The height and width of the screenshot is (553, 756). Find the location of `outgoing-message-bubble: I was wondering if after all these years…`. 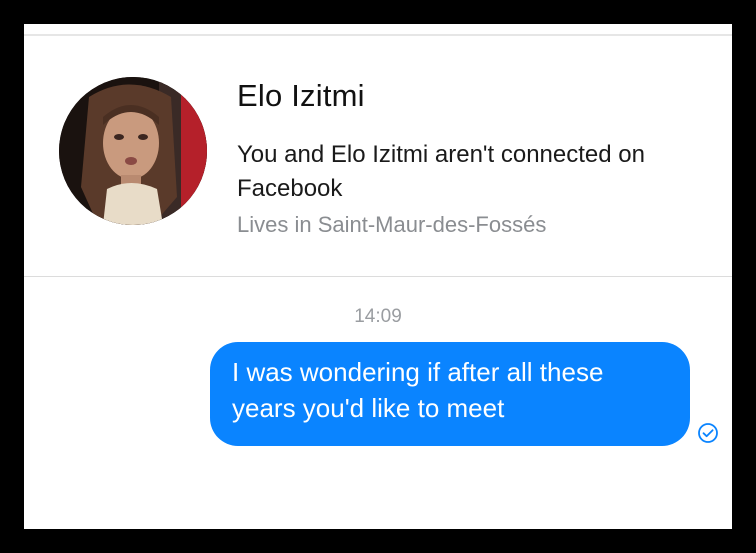

outgoing-message-bubble: I was wondering if after all these years… is located at coordinates (450, 394).